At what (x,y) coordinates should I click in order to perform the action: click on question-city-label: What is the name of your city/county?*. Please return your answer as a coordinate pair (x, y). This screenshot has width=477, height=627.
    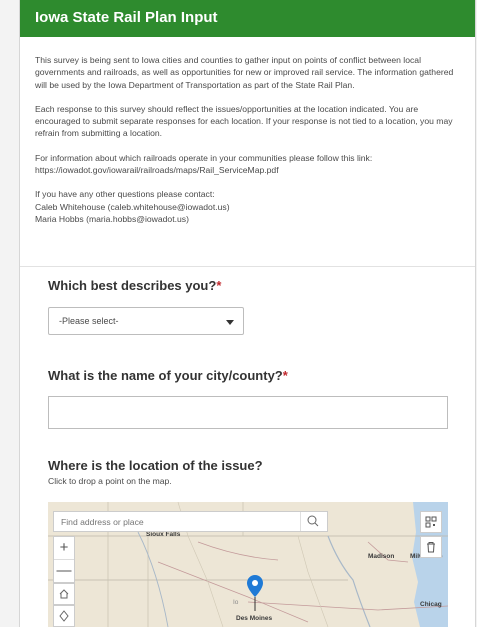
    Looking at the image, I should click on (168, 375).